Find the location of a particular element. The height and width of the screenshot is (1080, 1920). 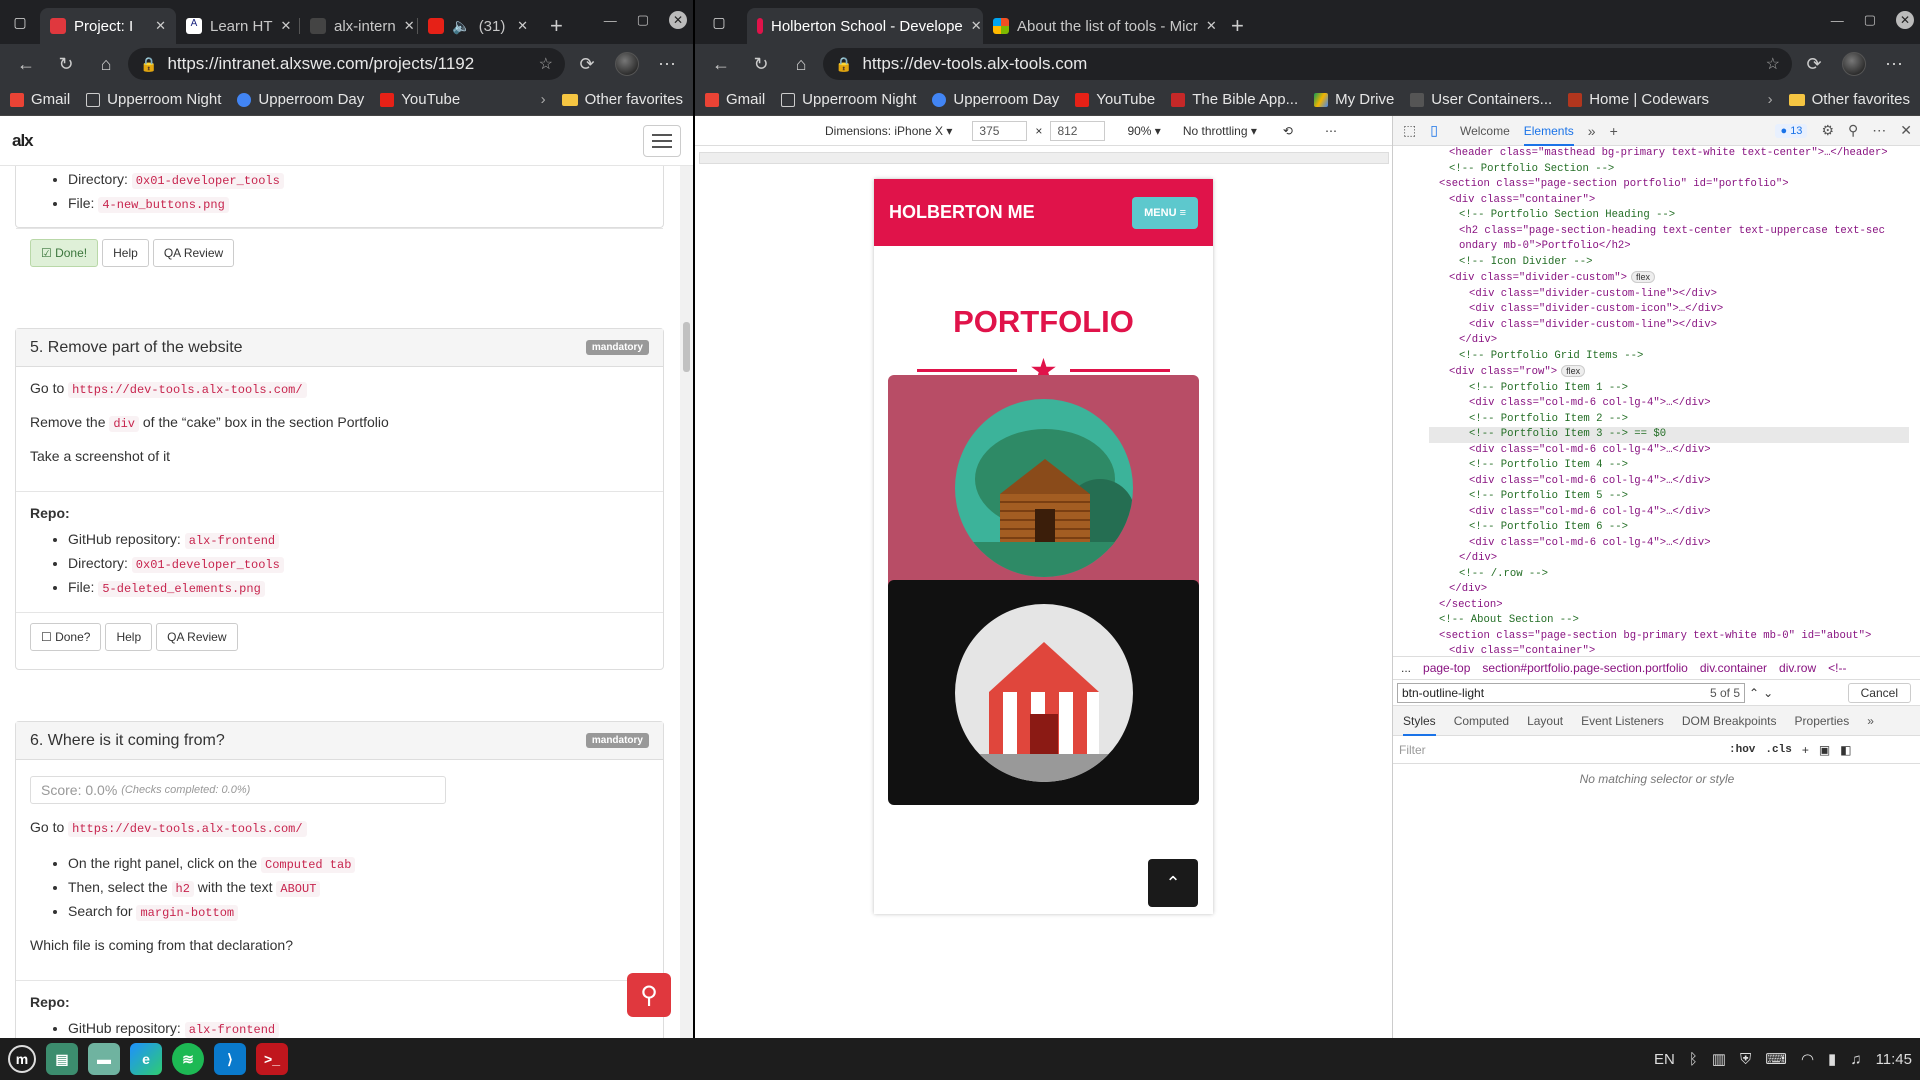

dom-node-line: <div class="divider-custom-icon">…</div> is located at coordinates (1669, 310).